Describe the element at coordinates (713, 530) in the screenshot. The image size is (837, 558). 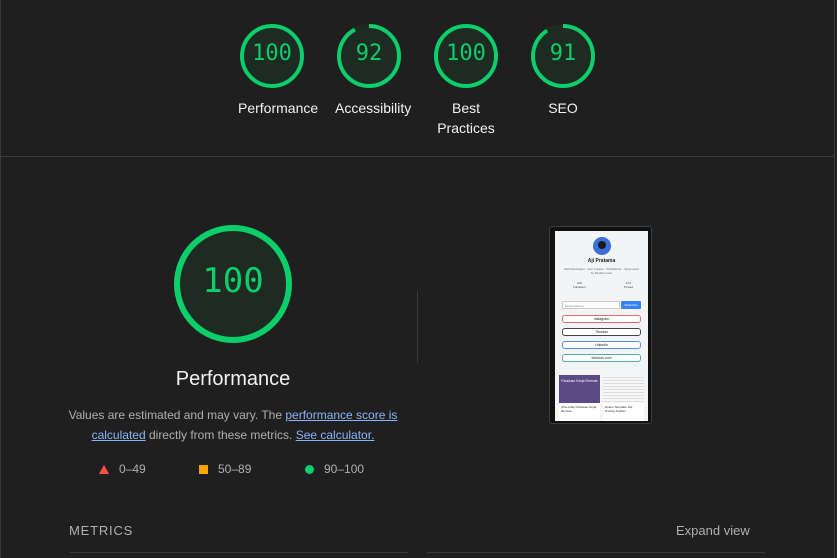
I see `expand-view-button: Expand view` at that location.